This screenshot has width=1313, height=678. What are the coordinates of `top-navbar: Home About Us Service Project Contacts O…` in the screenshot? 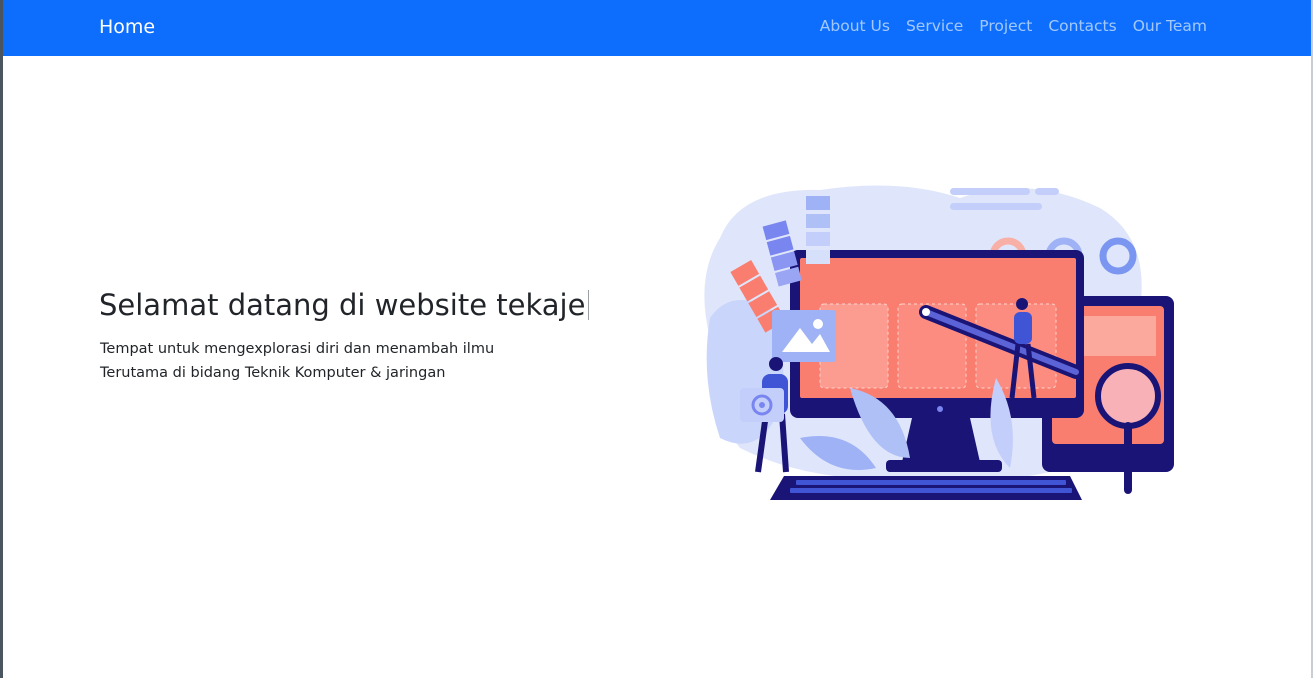 It's located at (657, 28).